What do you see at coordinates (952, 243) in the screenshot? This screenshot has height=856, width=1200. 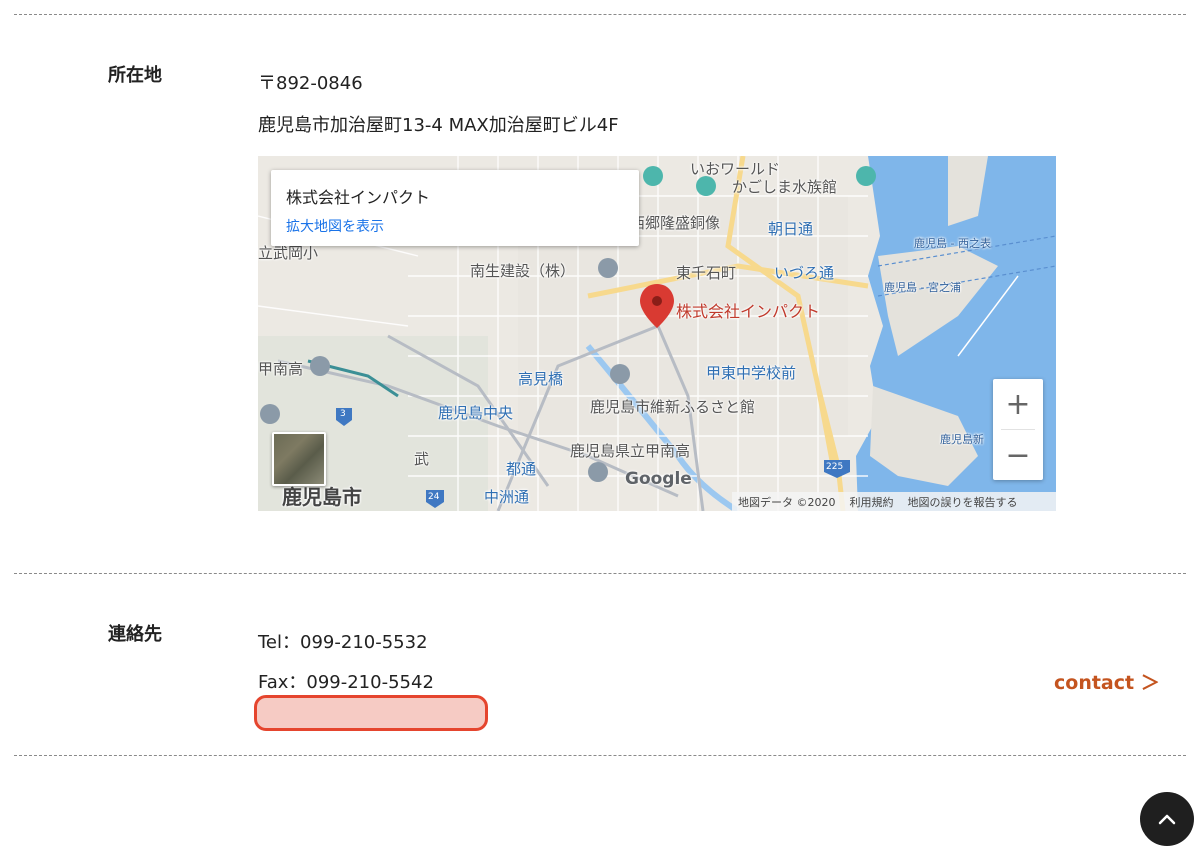 I see `map-label-ferry-nishinoomote: 鹿児島 - 西之表` at bounding box center [952, 243].